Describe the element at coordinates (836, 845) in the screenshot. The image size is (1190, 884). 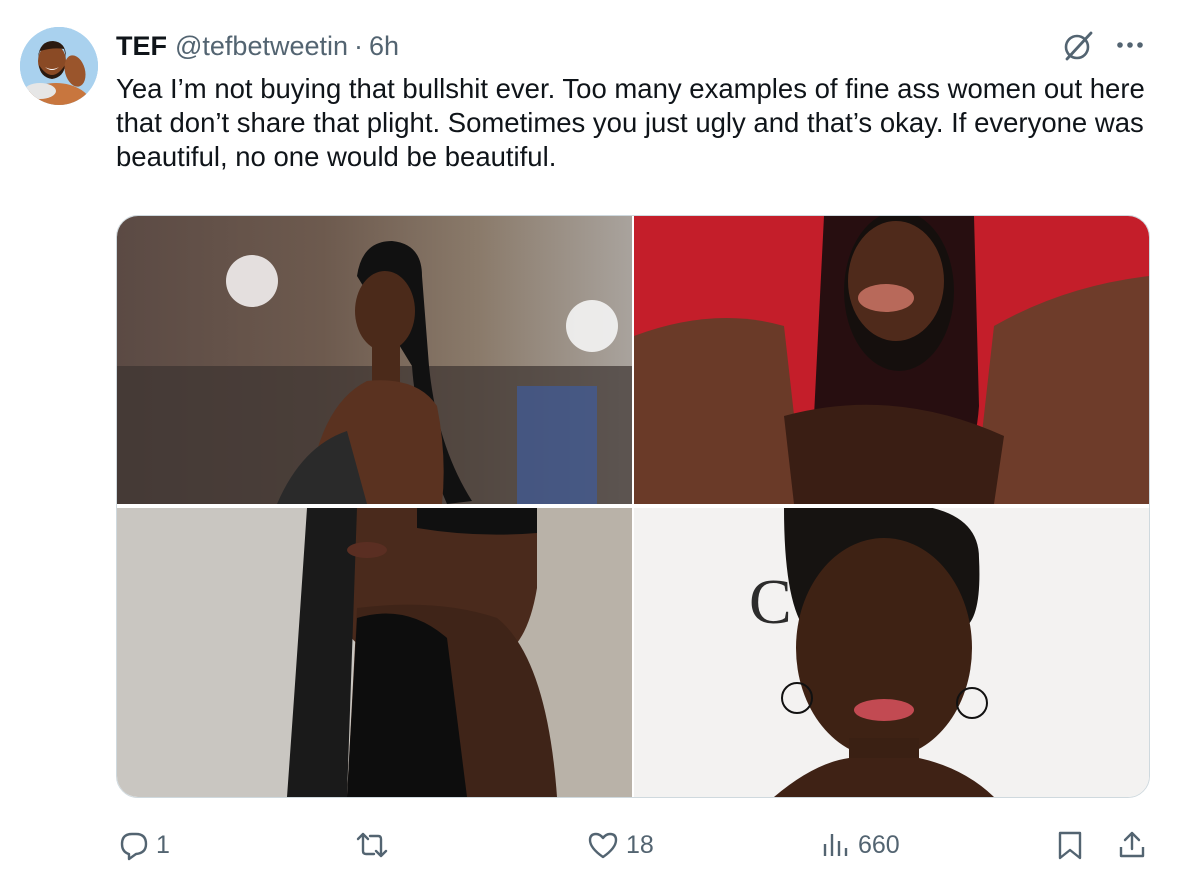
I see `views-icon` at that location.